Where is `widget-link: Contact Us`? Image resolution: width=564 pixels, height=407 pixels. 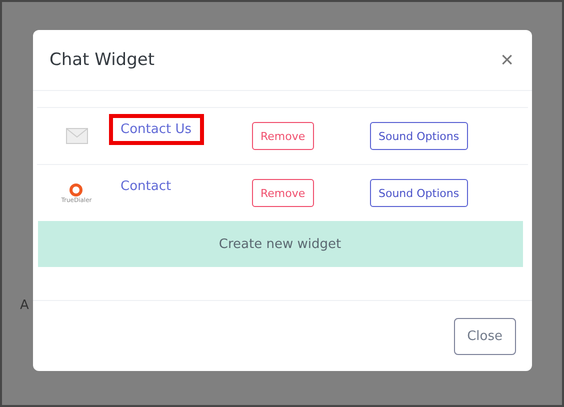 widget-link: Contact Us is located at coordinates (156, 129).